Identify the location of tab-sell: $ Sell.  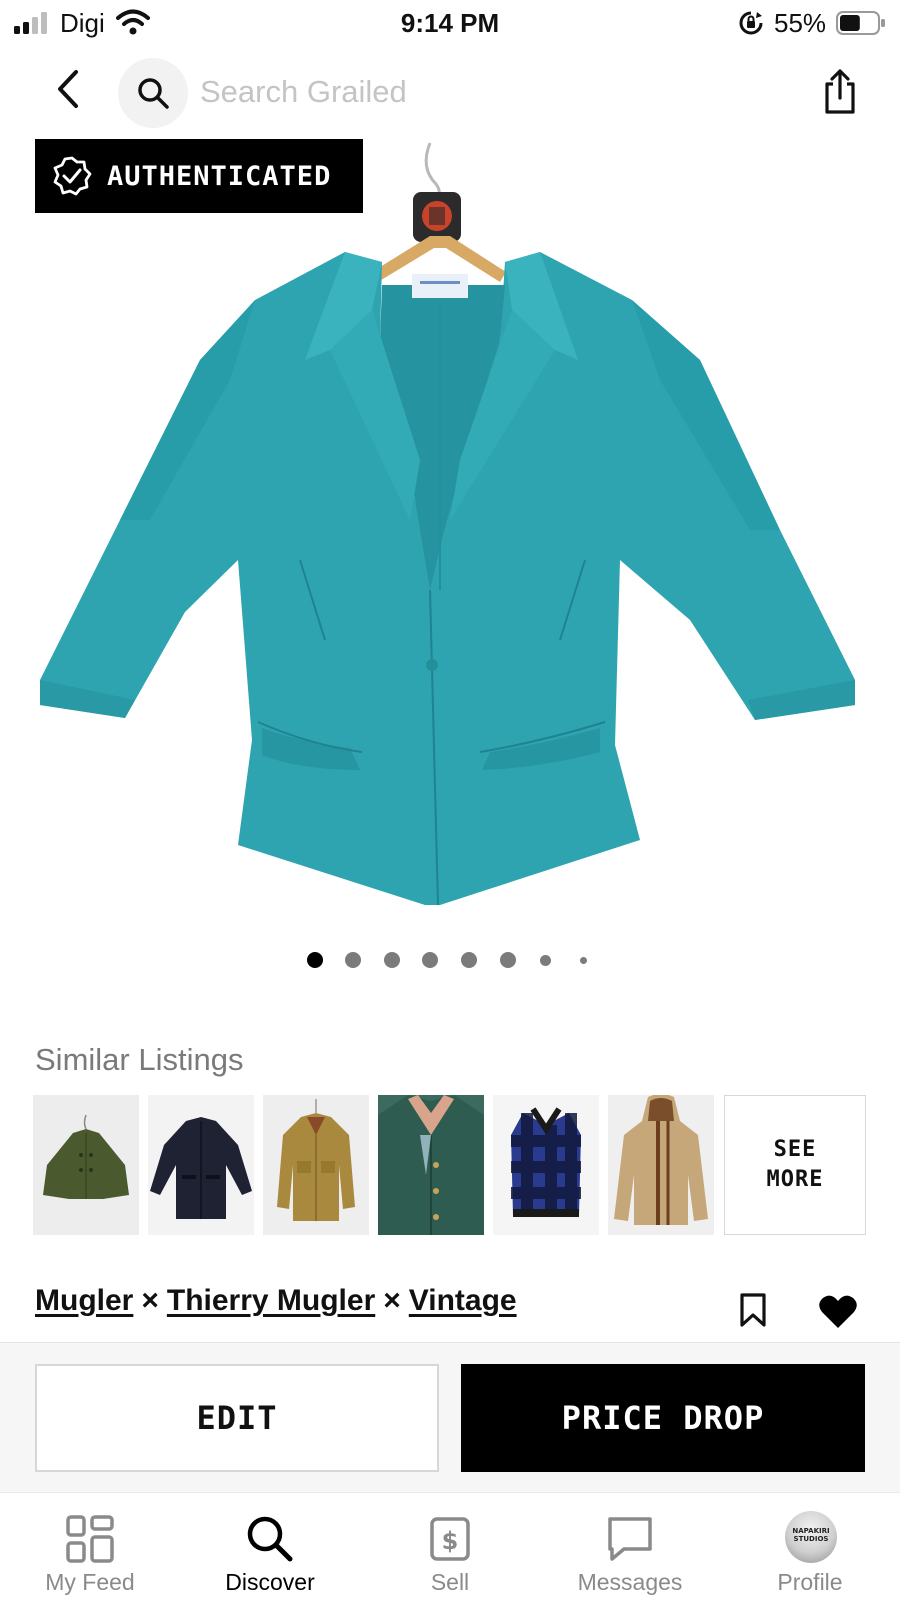
(450, 1546).